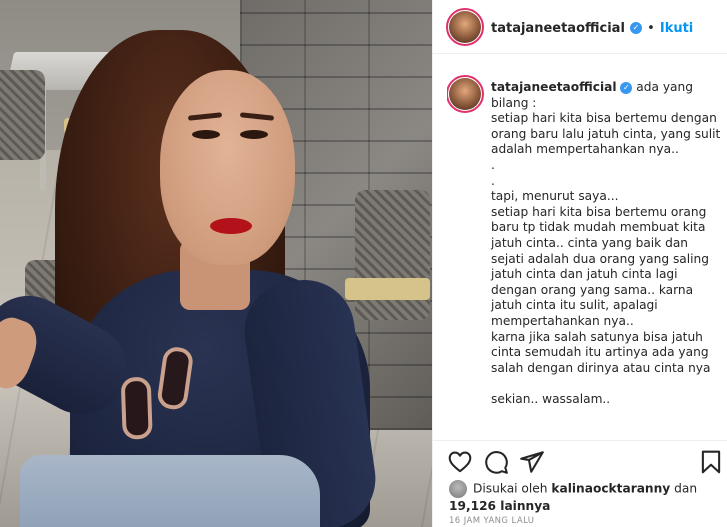  What do you see at coordinates (676, 28) in the screenshot?
I see `follow-button: Ikuti` at bounding box center [676, 28].